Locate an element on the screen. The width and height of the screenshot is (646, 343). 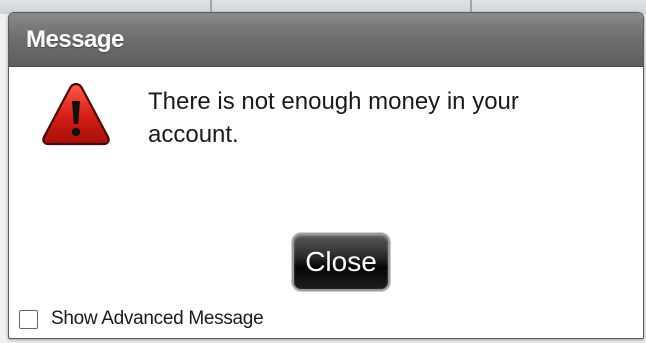
show-advanced-checkbox is located at coordinates (28, 319).